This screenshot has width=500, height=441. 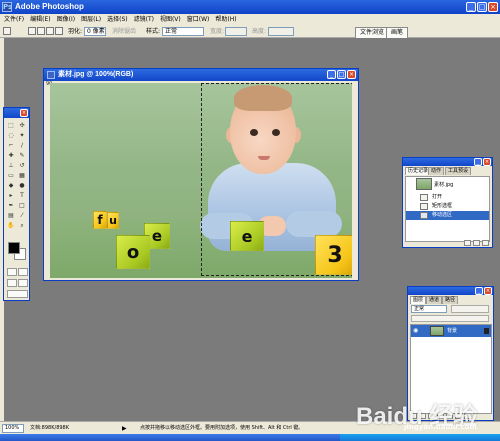 What do you see at coordinates (14, 248) in the screenshot?
I see `foreground-color-swatch` at bounding box center [14, 248].